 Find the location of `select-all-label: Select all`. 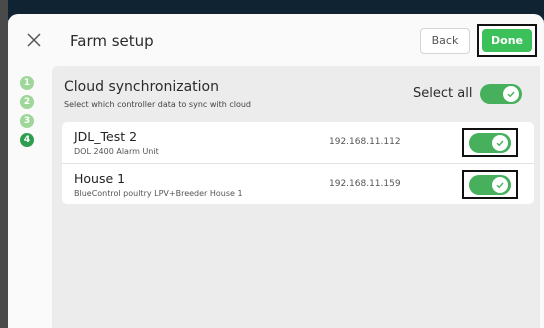

select-all-label: Select all is located at coordinates (443, 93).